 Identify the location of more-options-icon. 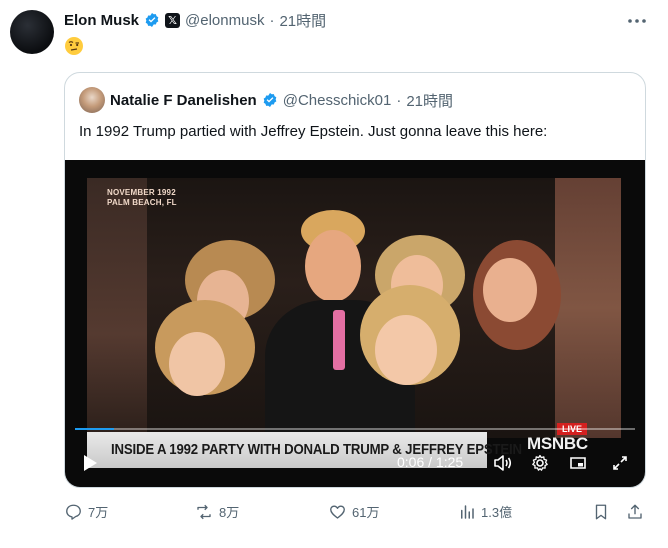
(637, 18).